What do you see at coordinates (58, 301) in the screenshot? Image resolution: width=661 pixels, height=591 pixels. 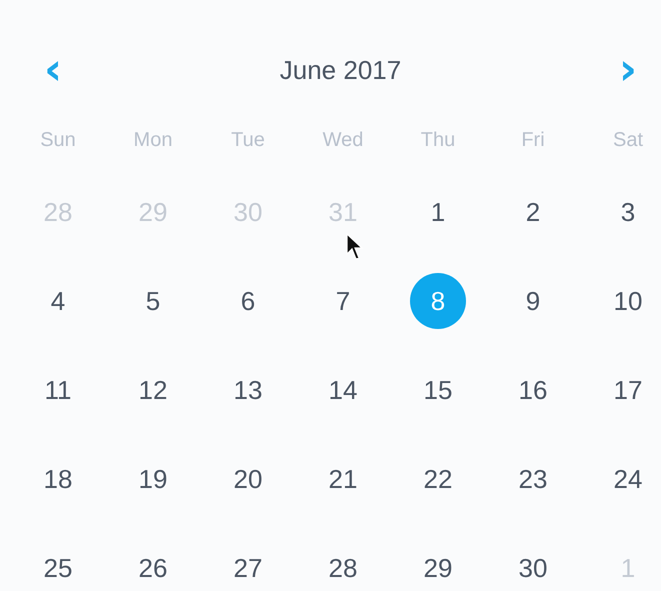 I see `day-button: 4` at bounding box center [58, 301].